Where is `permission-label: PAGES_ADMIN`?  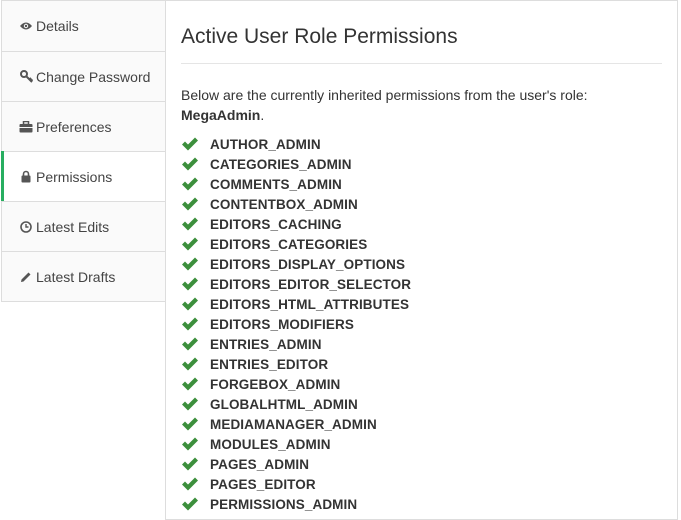 permission-label: PAGES_ADMIN is located at coordinates (260, 464).